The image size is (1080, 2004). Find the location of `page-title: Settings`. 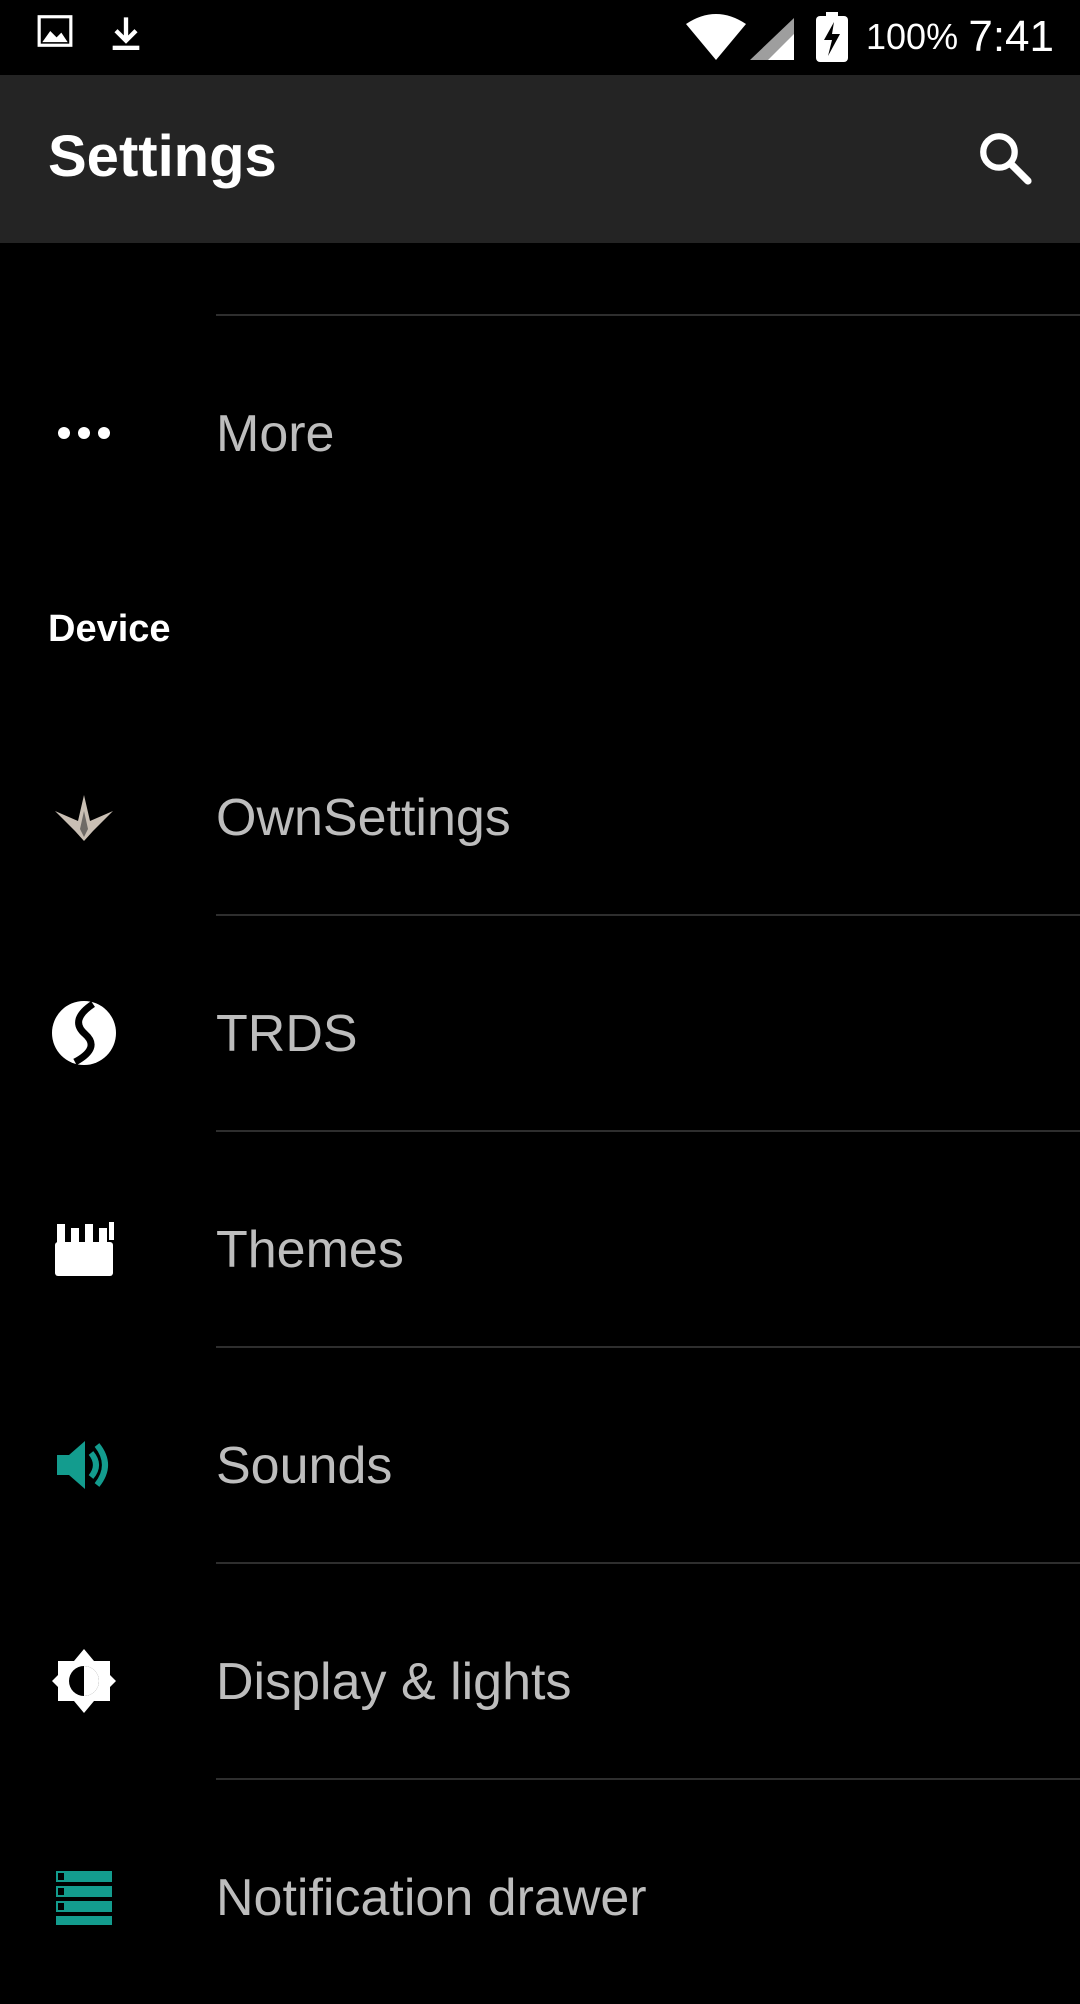

page-title: Settings is located at coordinates (162, 156).